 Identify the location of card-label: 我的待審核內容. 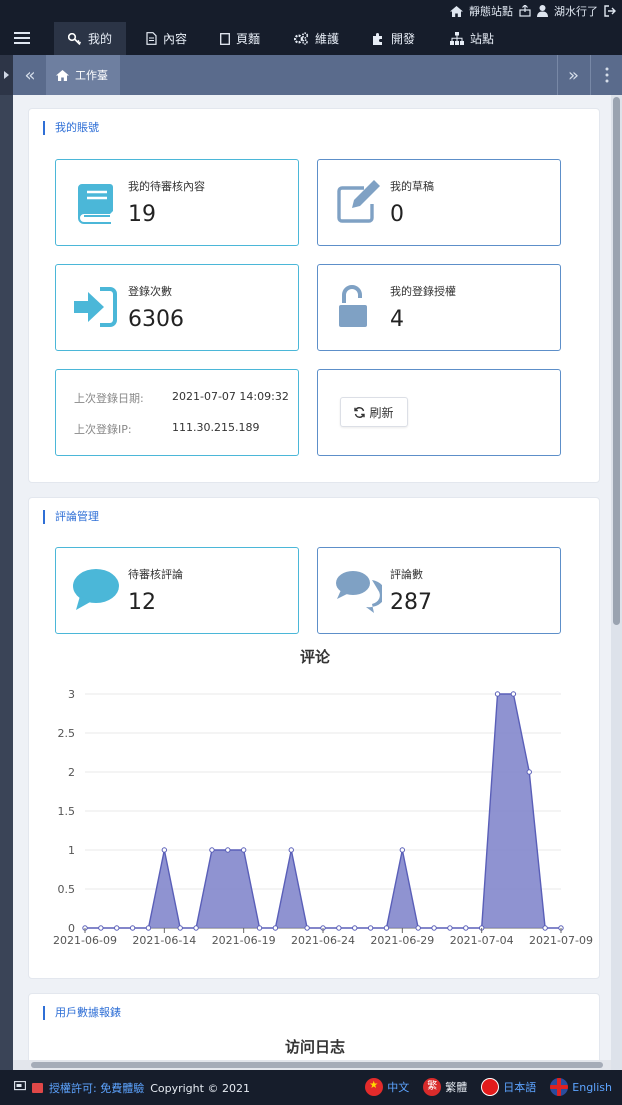
(166, 186).